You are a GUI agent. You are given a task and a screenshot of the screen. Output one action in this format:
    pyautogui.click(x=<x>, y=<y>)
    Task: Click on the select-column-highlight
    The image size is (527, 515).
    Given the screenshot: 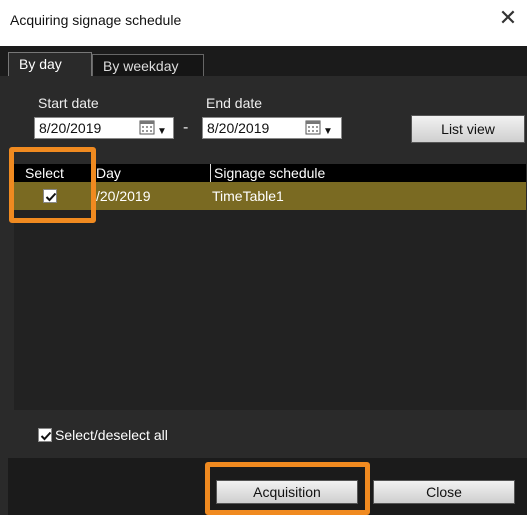 What is the action you would take?
    pyautogui.click(x=52, y=185)
    